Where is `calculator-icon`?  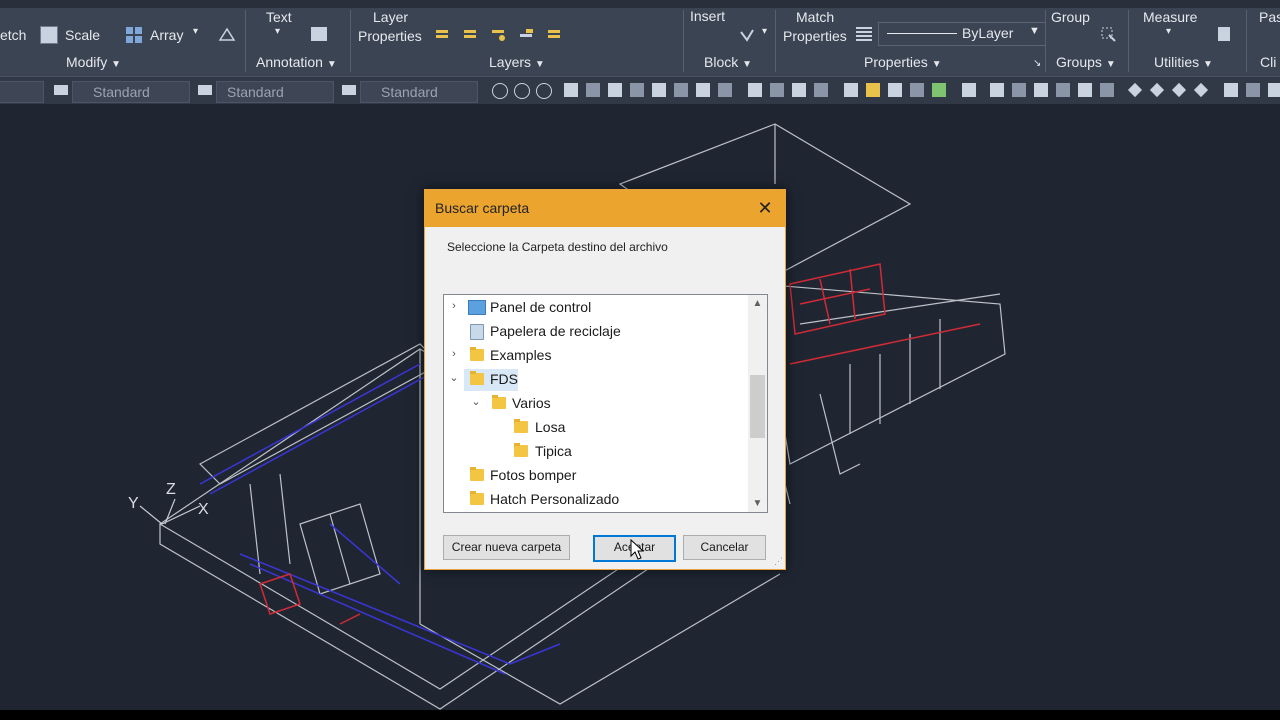
calculator-icon is located at coordinates (1224, 34).